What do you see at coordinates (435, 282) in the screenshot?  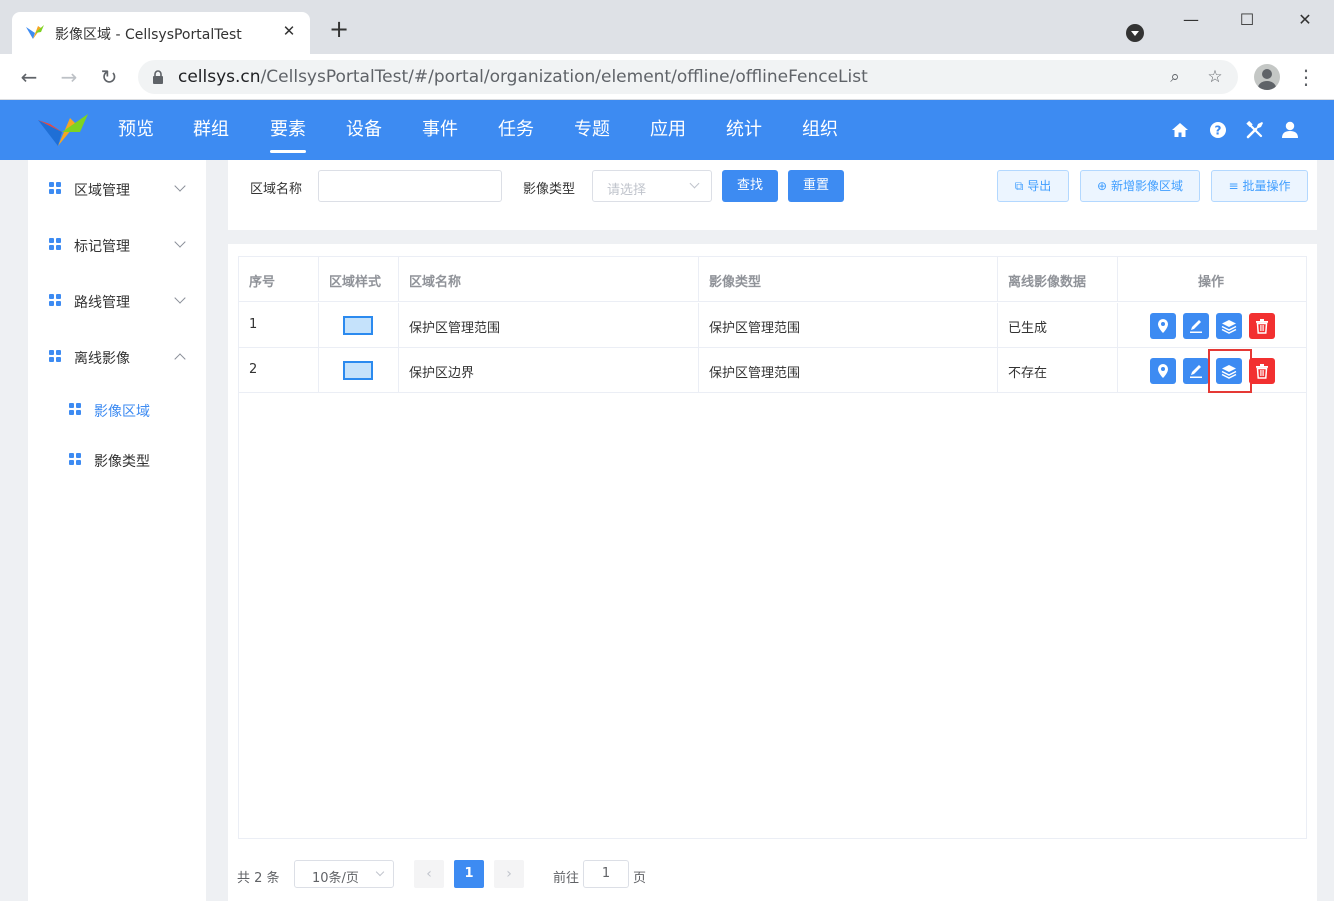 I see `header-name: 区域名称` at bounding box center [435, 282].